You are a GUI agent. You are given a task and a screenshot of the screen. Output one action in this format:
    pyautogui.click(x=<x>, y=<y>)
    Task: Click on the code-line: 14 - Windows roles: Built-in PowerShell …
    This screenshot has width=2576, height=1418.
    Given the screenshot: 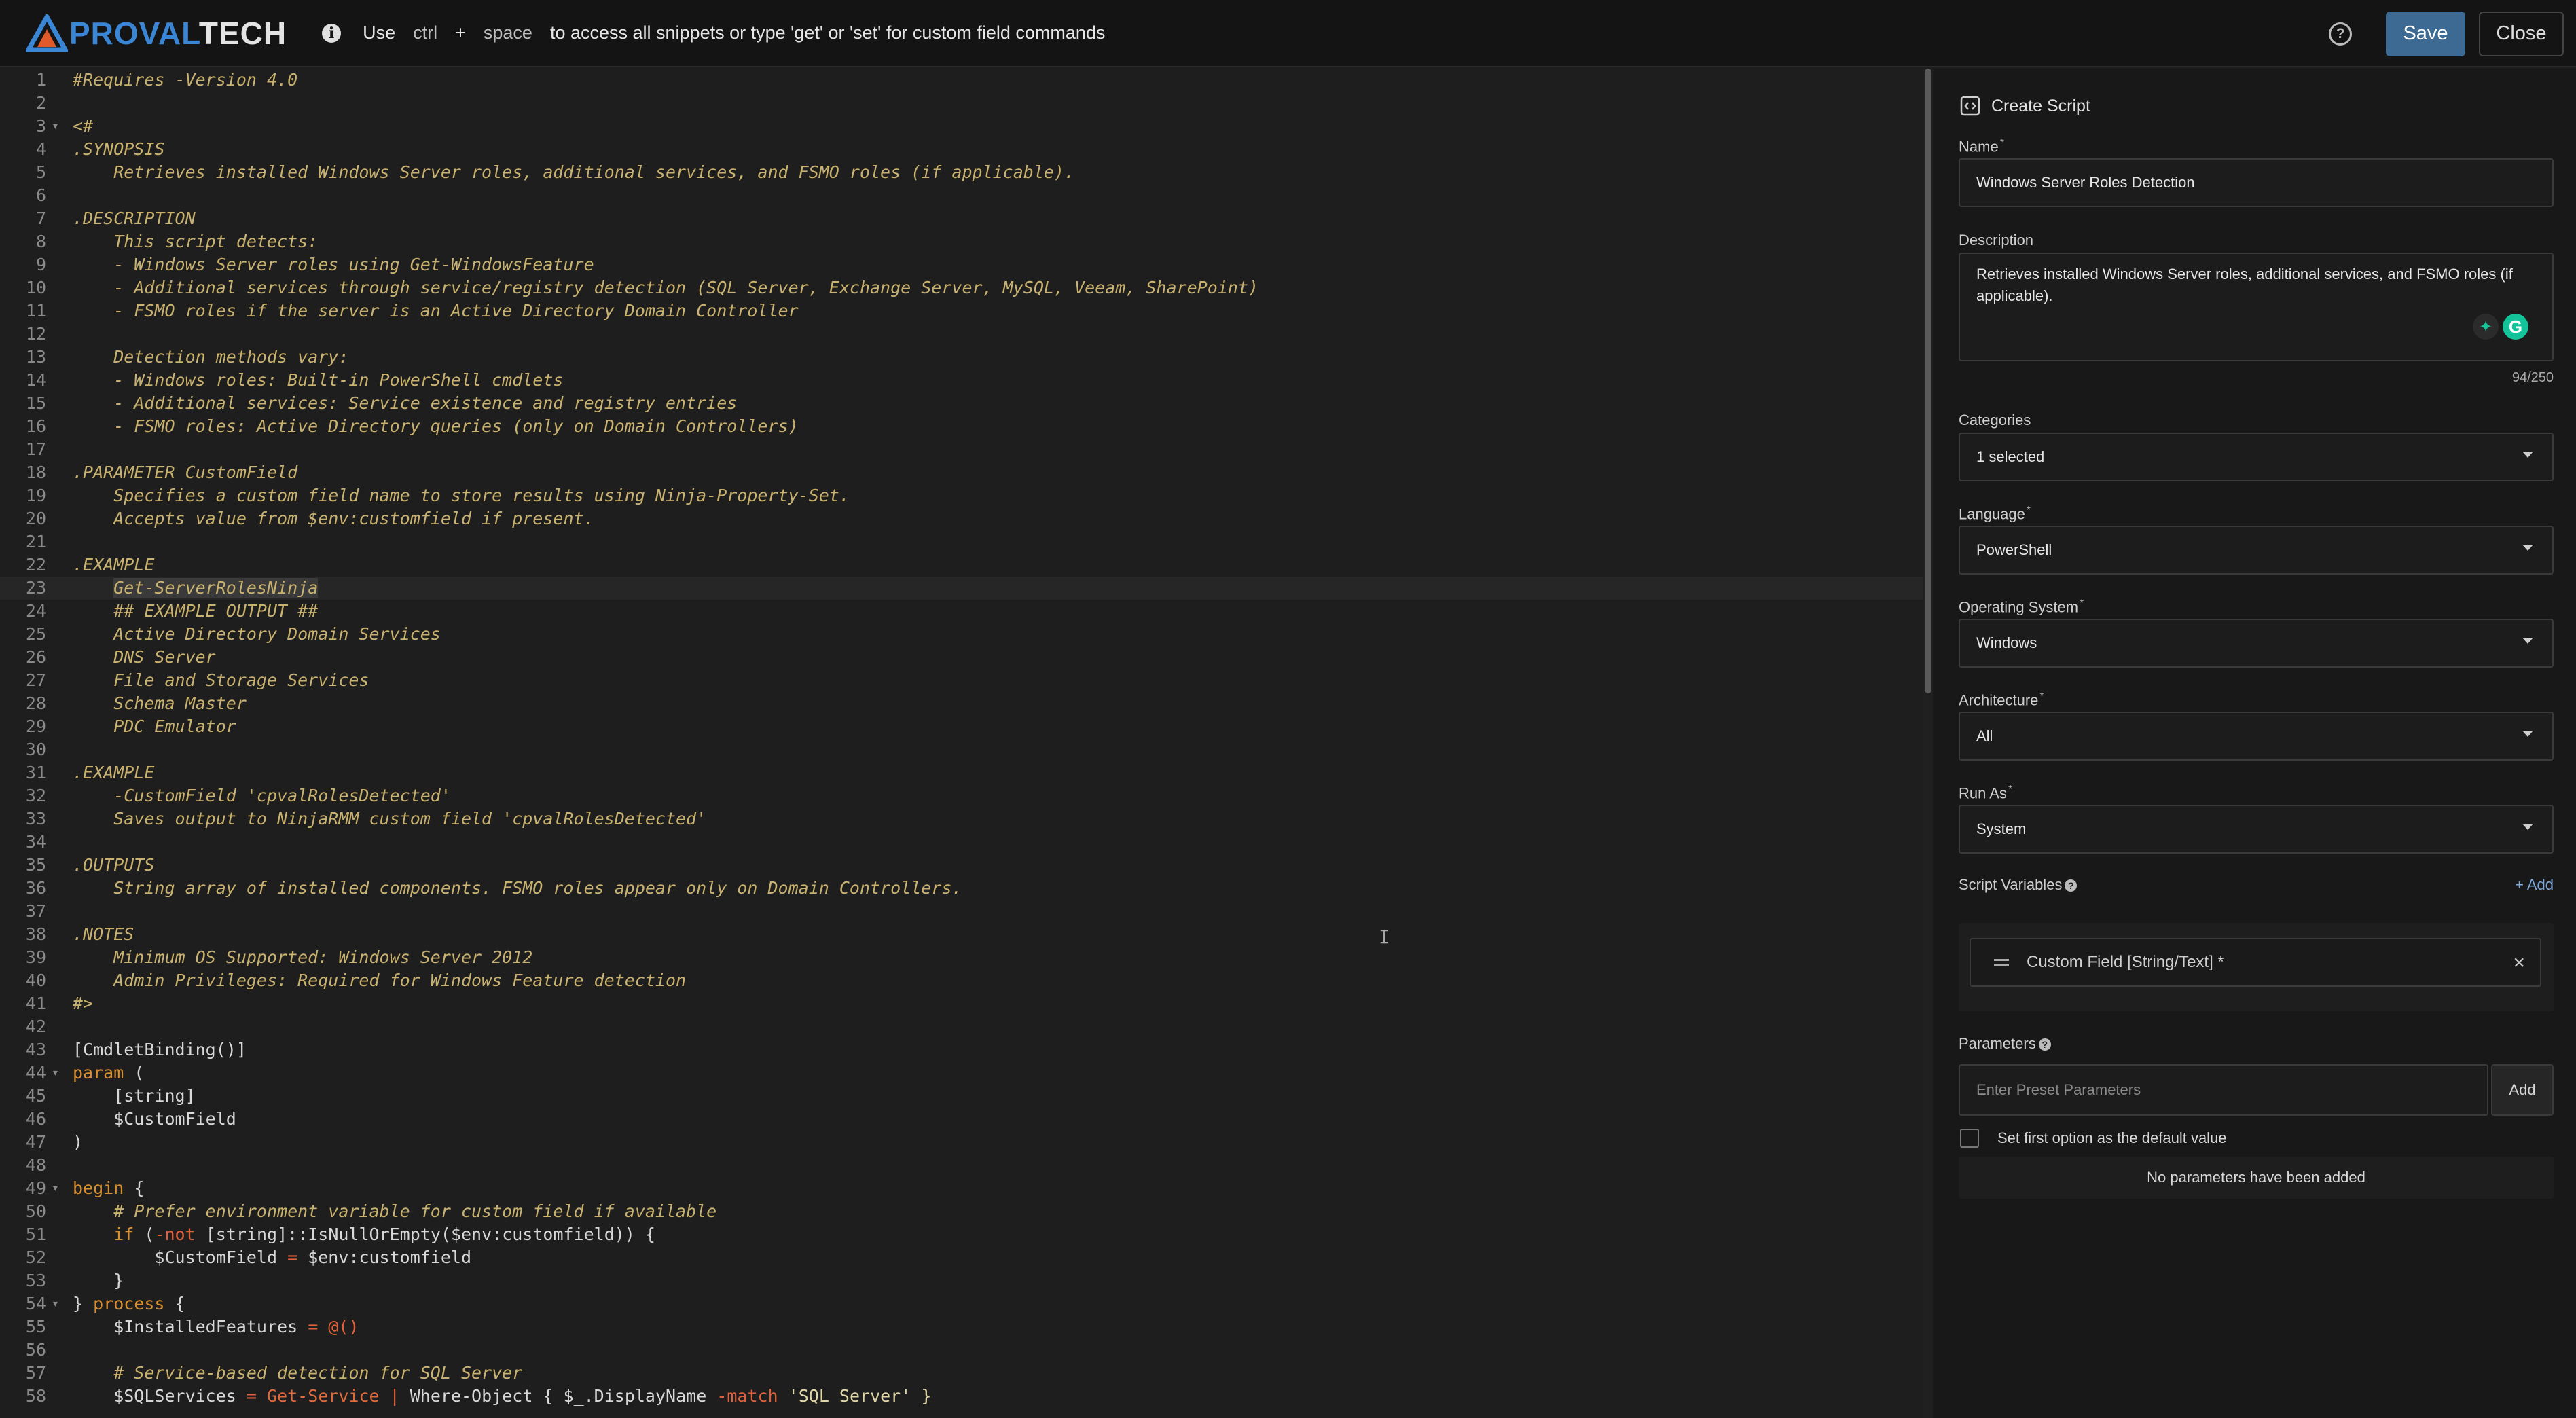 What is the action you would take?
    pyautogui.click(x=961, y=380)
    